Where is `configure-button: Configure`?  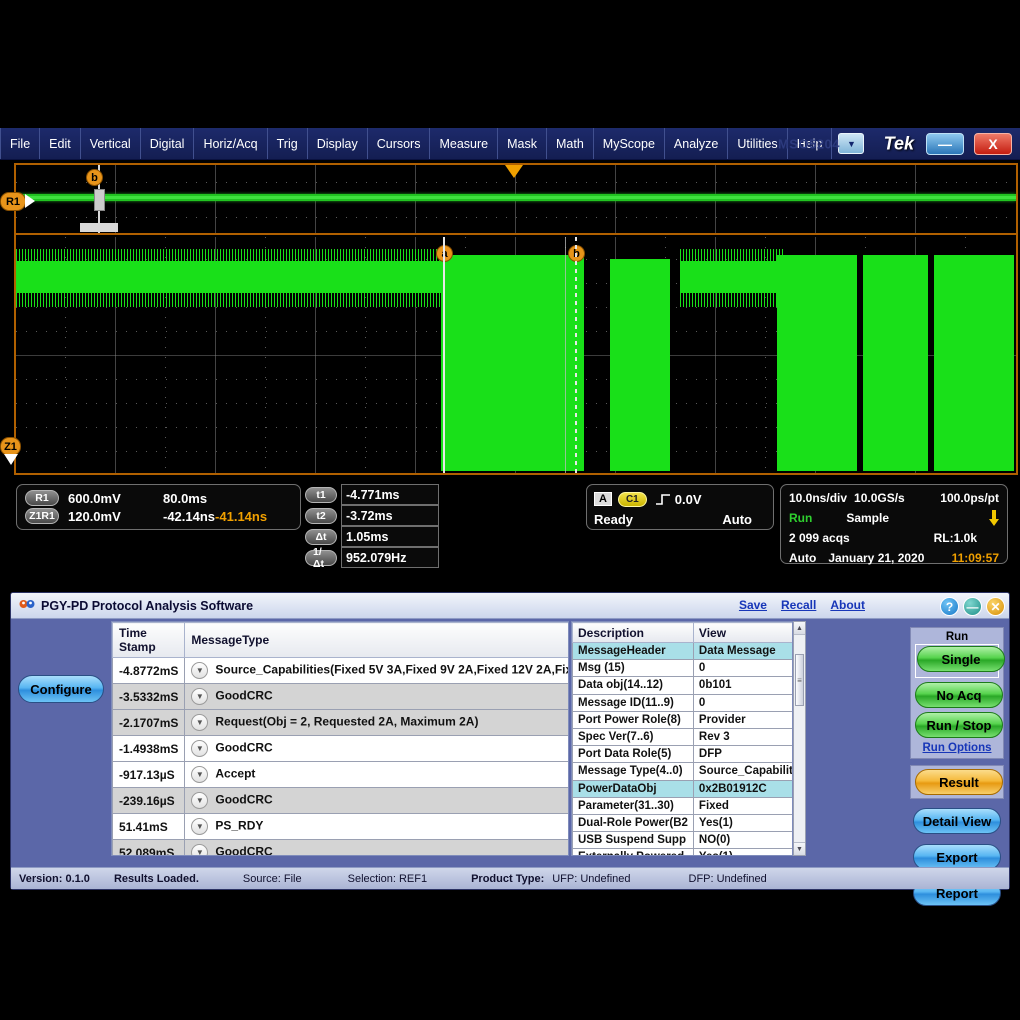 configure-button: Configure is located at coordinates (61, 689).